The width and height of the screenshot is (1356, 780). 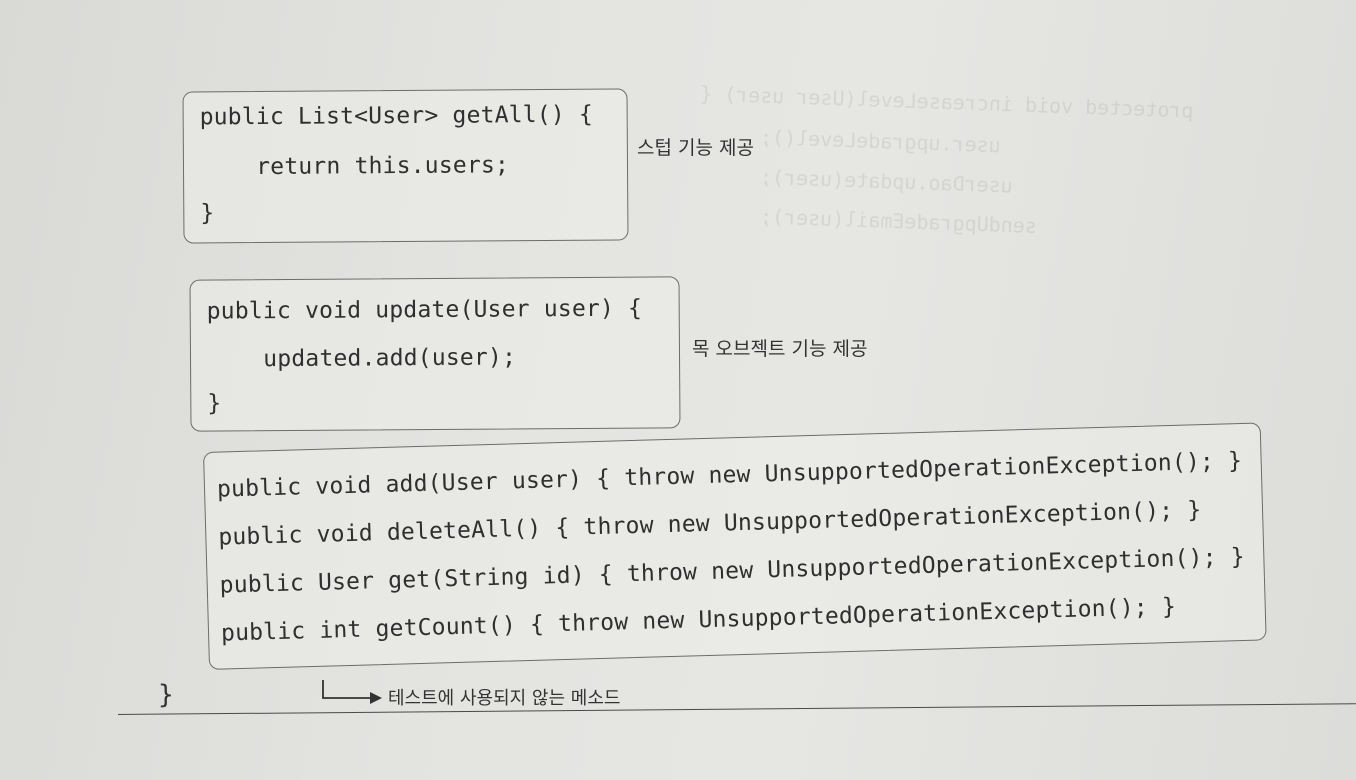 I want to click on bleed-through-text: userDao.update(user);, so click(x=910, y=182).